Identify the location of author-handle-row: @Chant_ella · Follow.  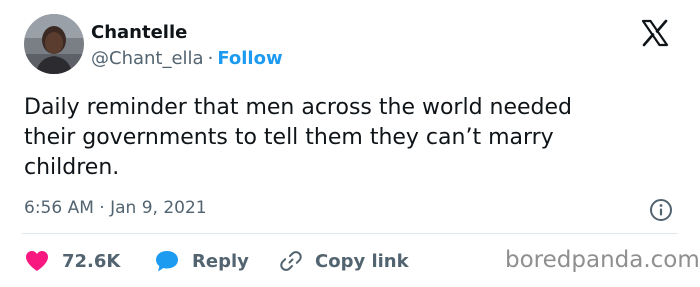
(187, 58).